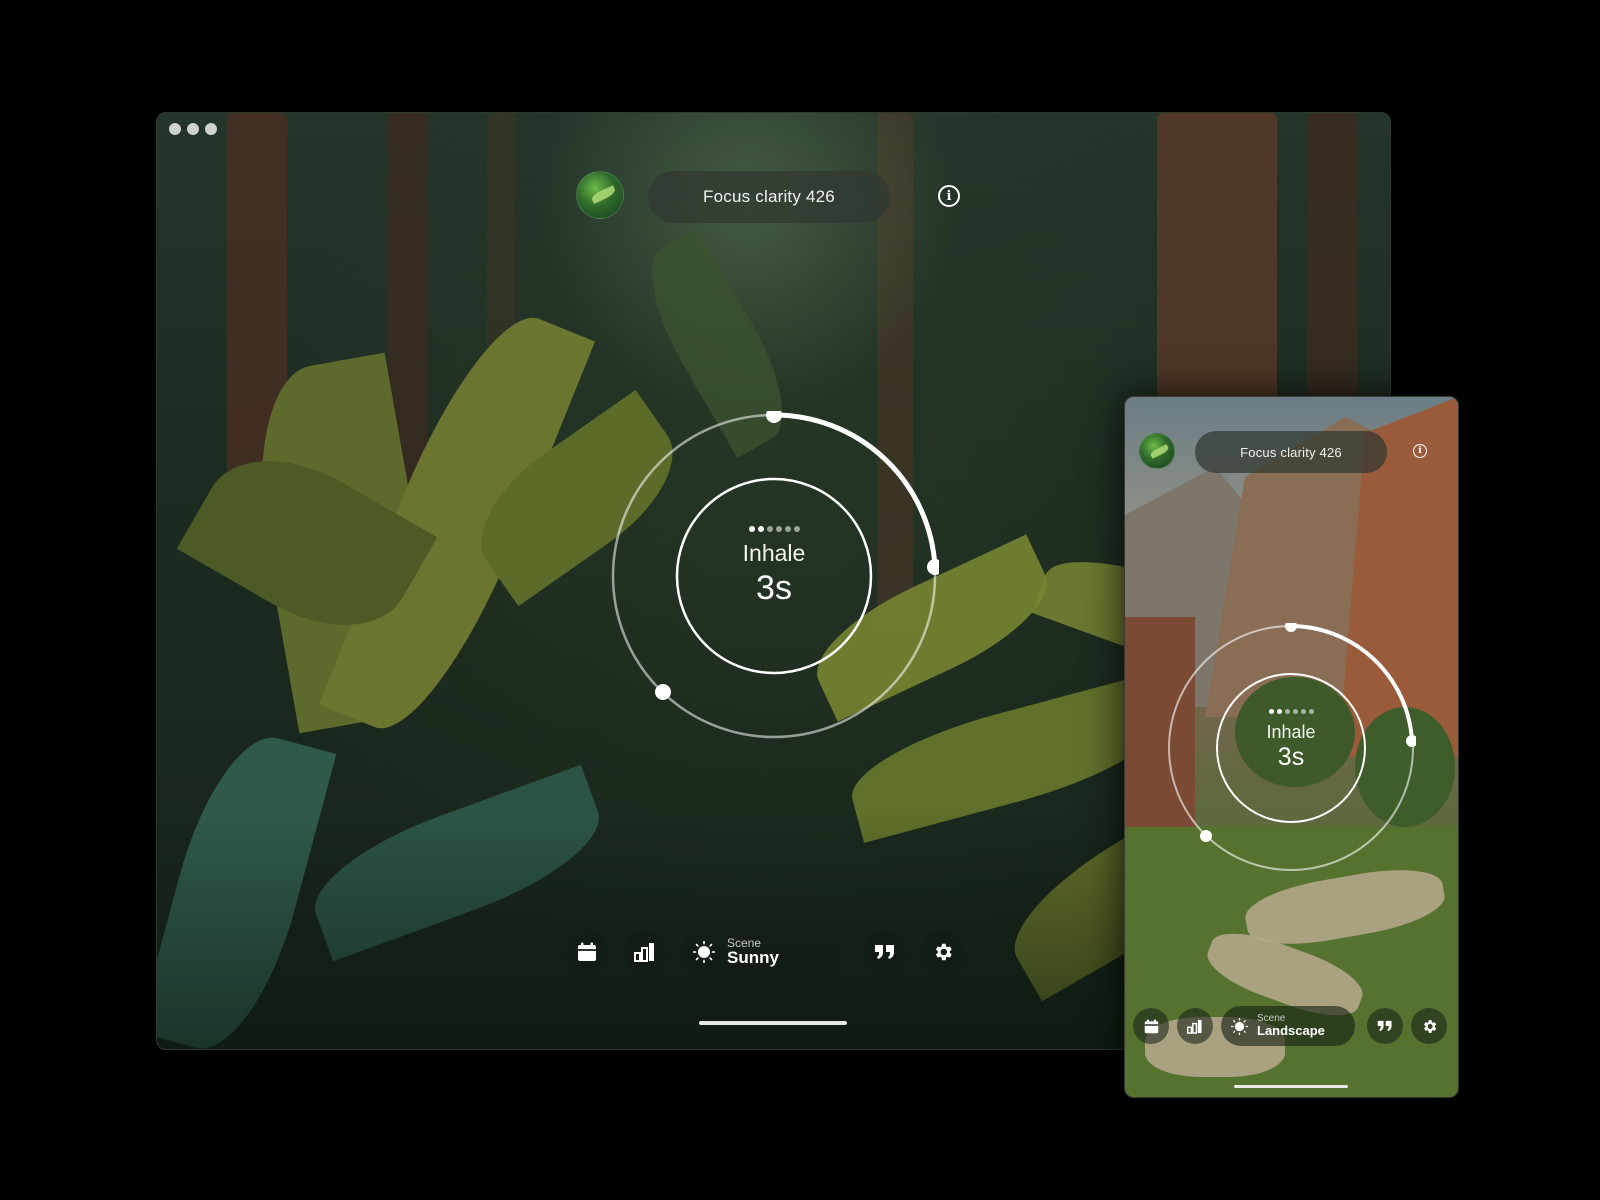 The height and width of the screenshot is (1200, 1600). I want to click on close-window-dot, so click(175, 129).